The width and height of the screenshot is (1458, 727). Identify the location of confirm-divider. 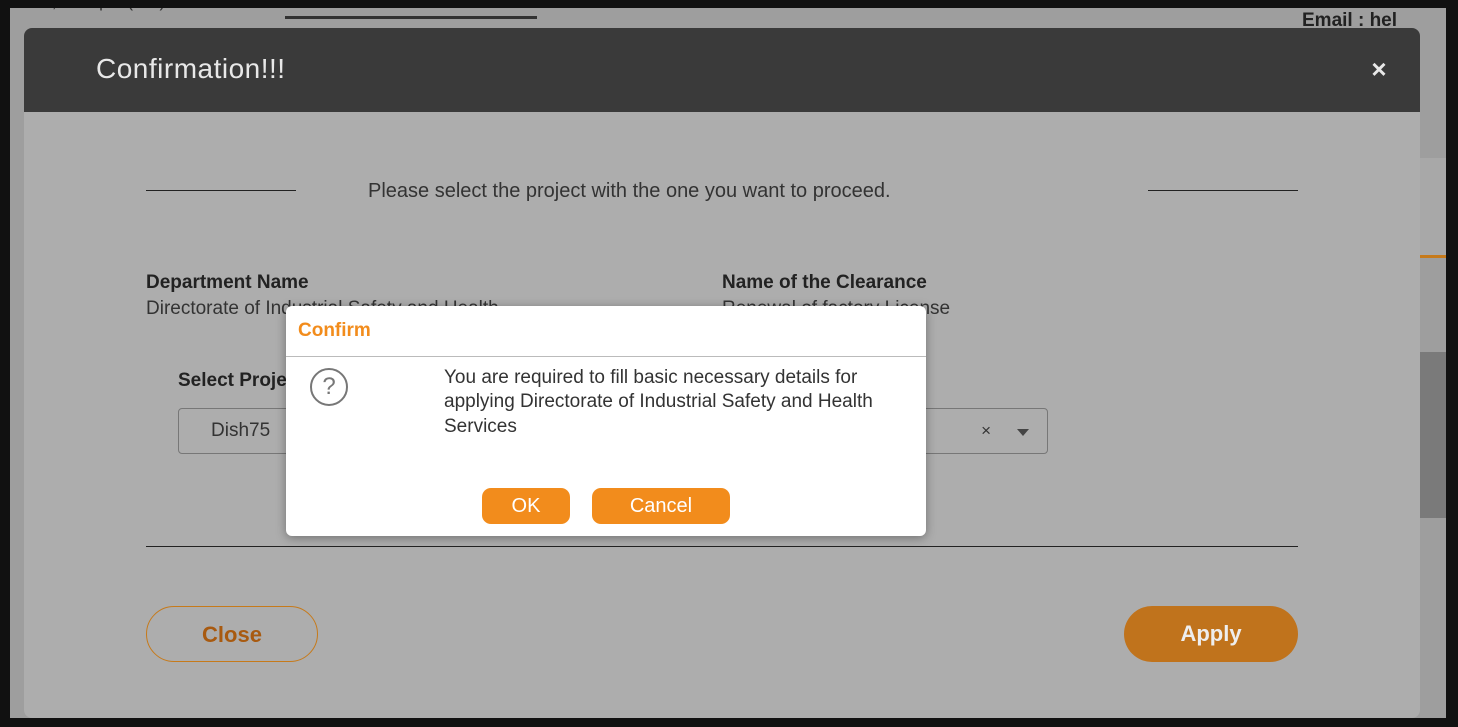
(606, 356).